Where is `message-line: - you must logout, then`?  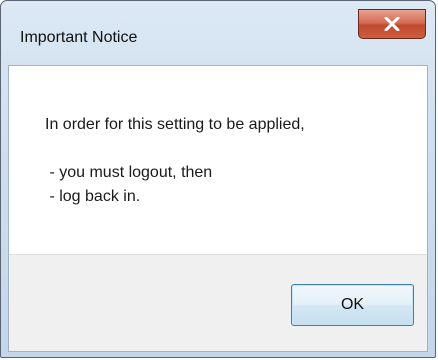 message-line: - you must logout, then is located at coordinates (129, 172).